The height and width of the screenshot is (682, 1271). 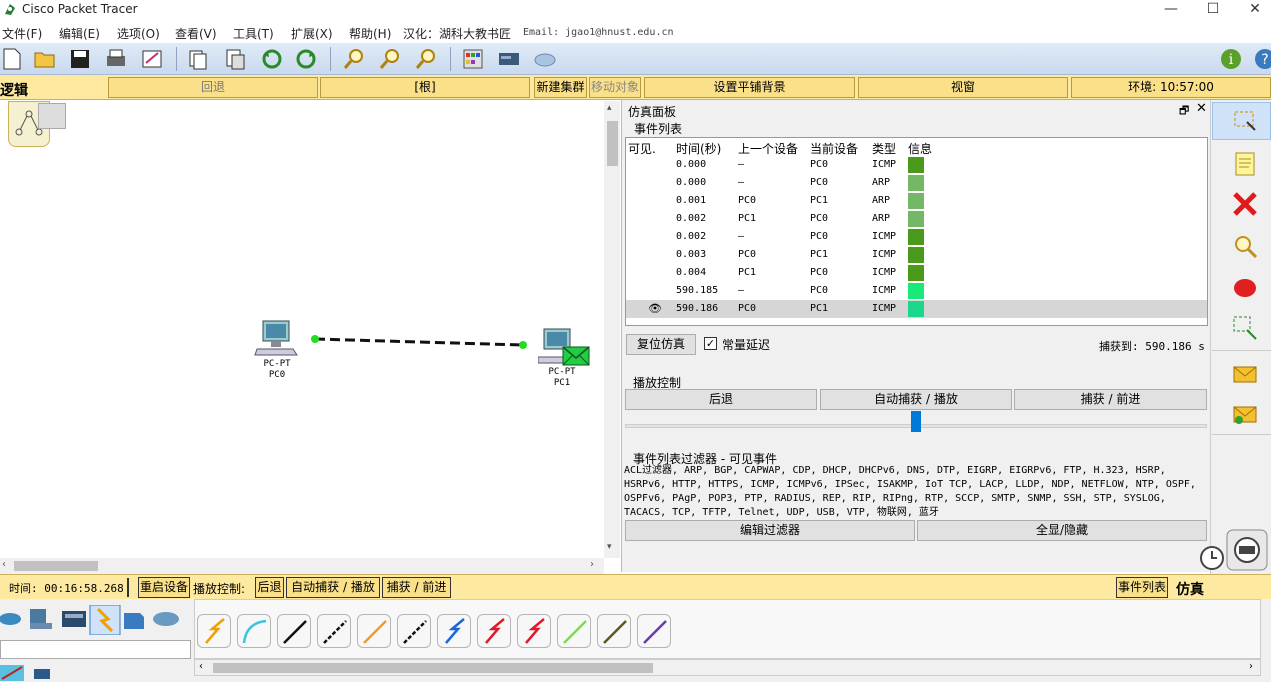 What do you see at coordinates (545, 59) in the screenshot?
I see `cloud-icon` at bounding box center [545, 59].